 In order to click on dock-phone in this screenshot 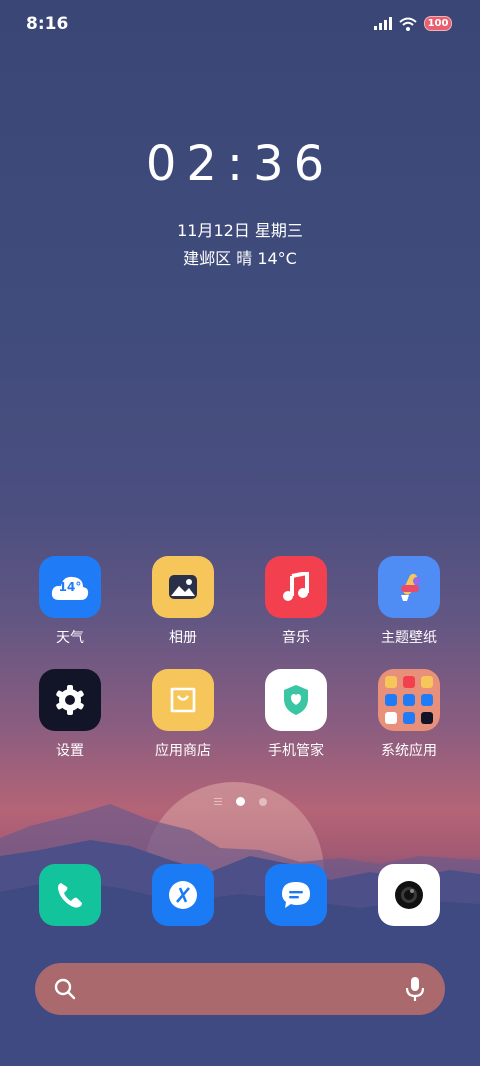, I will do `click(70, 895)`.